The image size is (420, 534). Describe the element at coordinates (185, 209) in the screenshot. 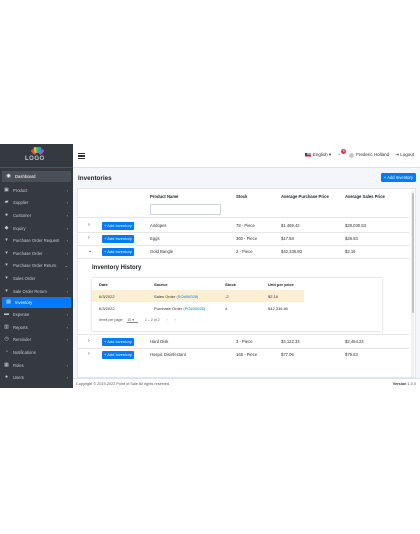

I see `product-name-filter-input` at that location.